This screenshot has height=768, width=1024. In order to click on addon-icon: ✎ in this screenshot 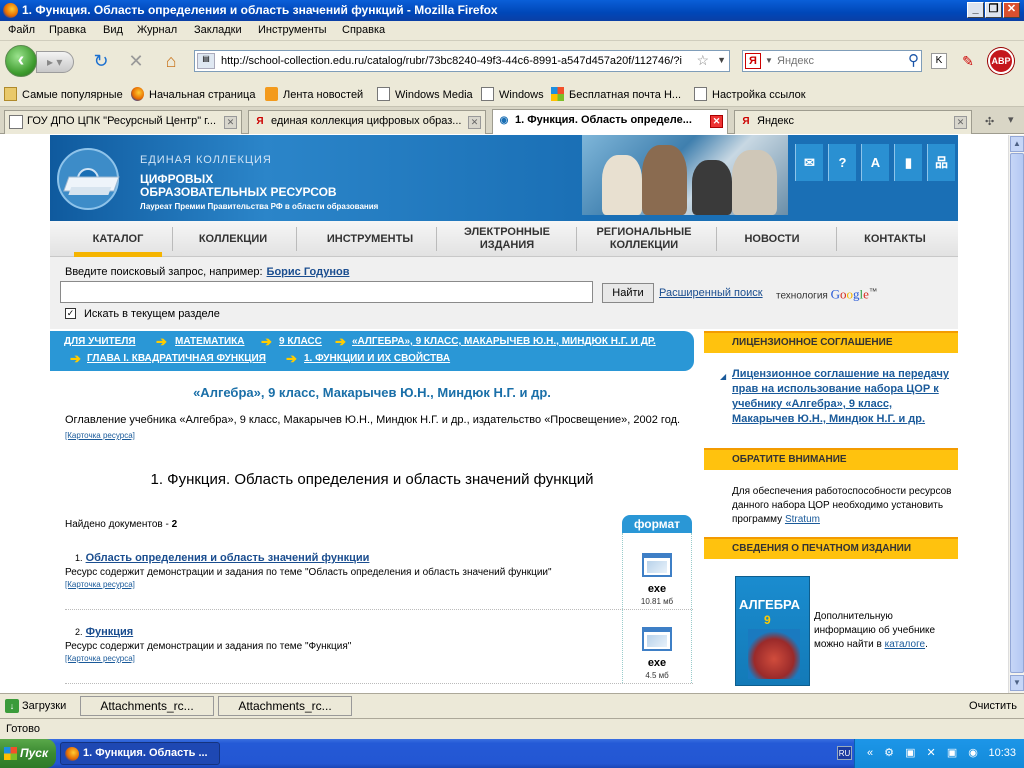, I will do `click(968, 61)`.